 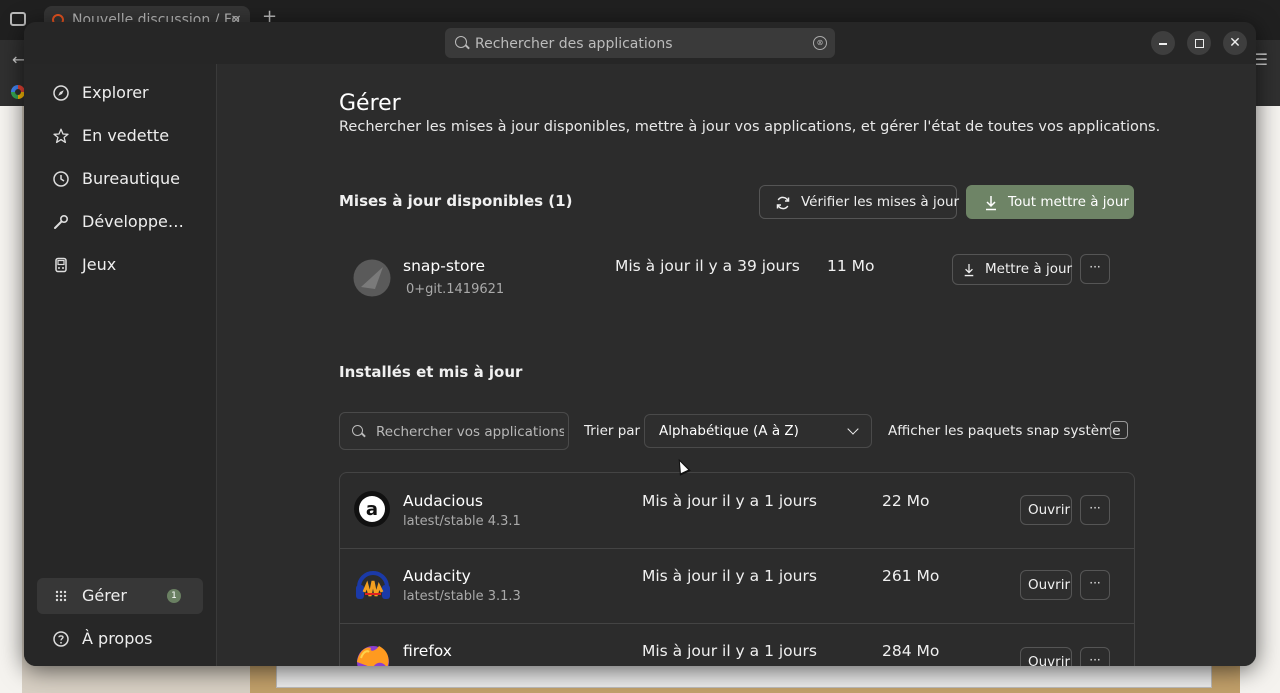 I want to click on sidebar-item-label: Jeux, so click(x=99, y=264).